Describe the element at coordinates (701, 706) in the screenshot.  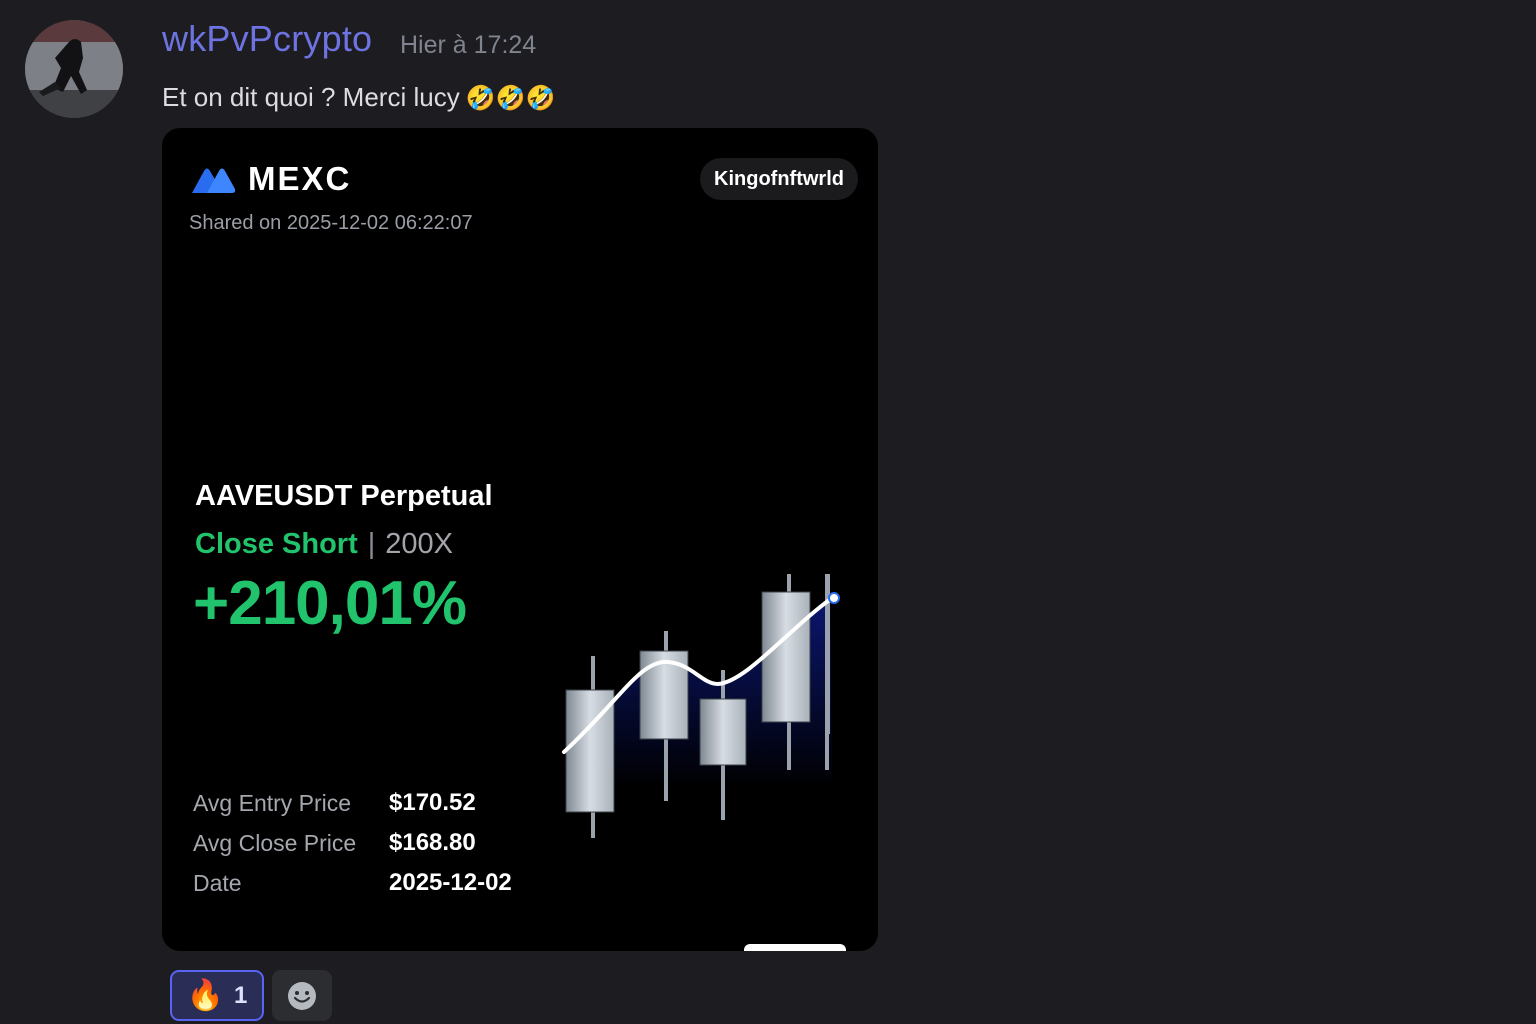
I see `decorative-chart-illustration` at that location.